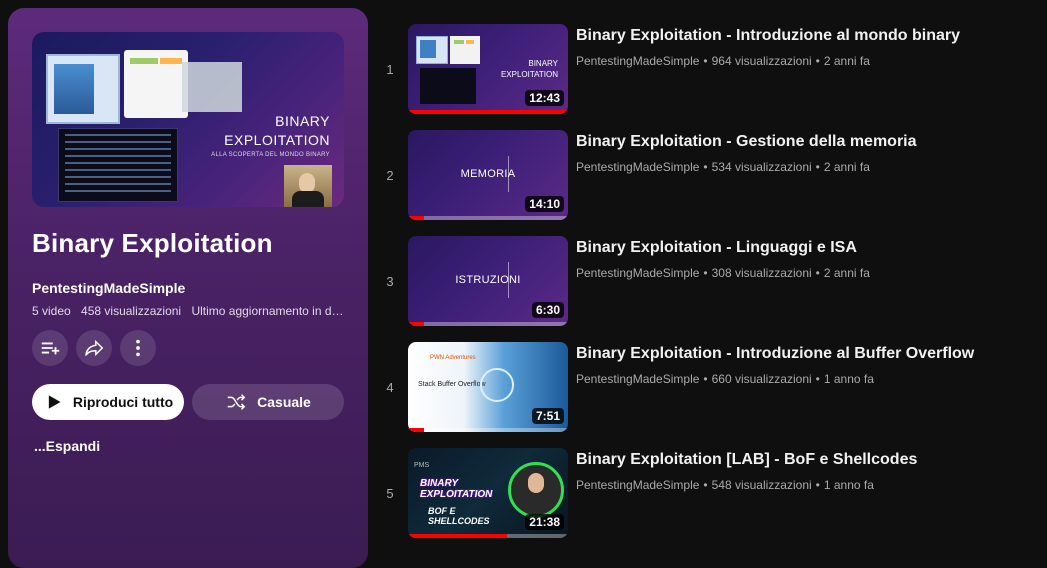 This screenshot has height=568, width=1047. What do you see at coordinates (390, 281) in the screenshot?
I see `video-index: 3` at bounding box center [390, 281].